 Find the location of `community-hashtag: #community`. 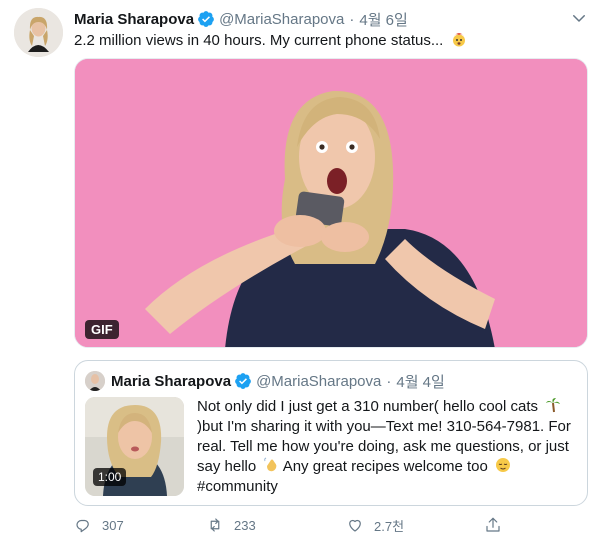

community-hashtag: #community is located at coordinates (237, 486).